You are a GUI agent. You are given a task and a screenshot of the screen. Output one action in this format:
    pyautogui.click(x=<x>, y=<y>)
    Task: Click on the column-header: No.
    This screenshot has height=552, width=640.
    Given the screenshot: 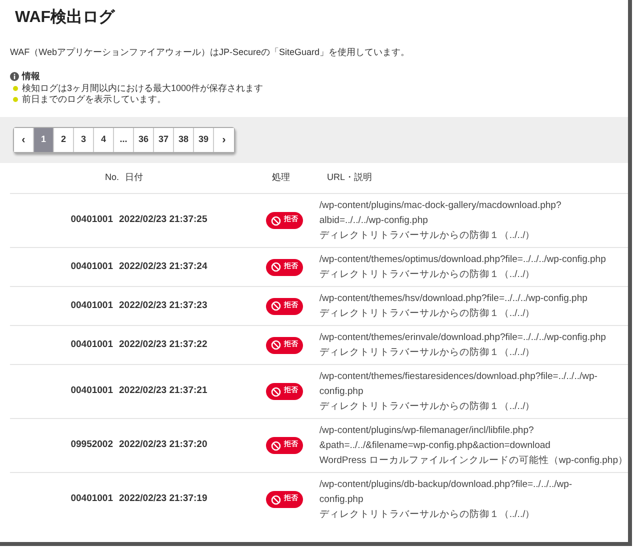 What is the action you would take?
    pyautogui.click(x=111, y=177)
    